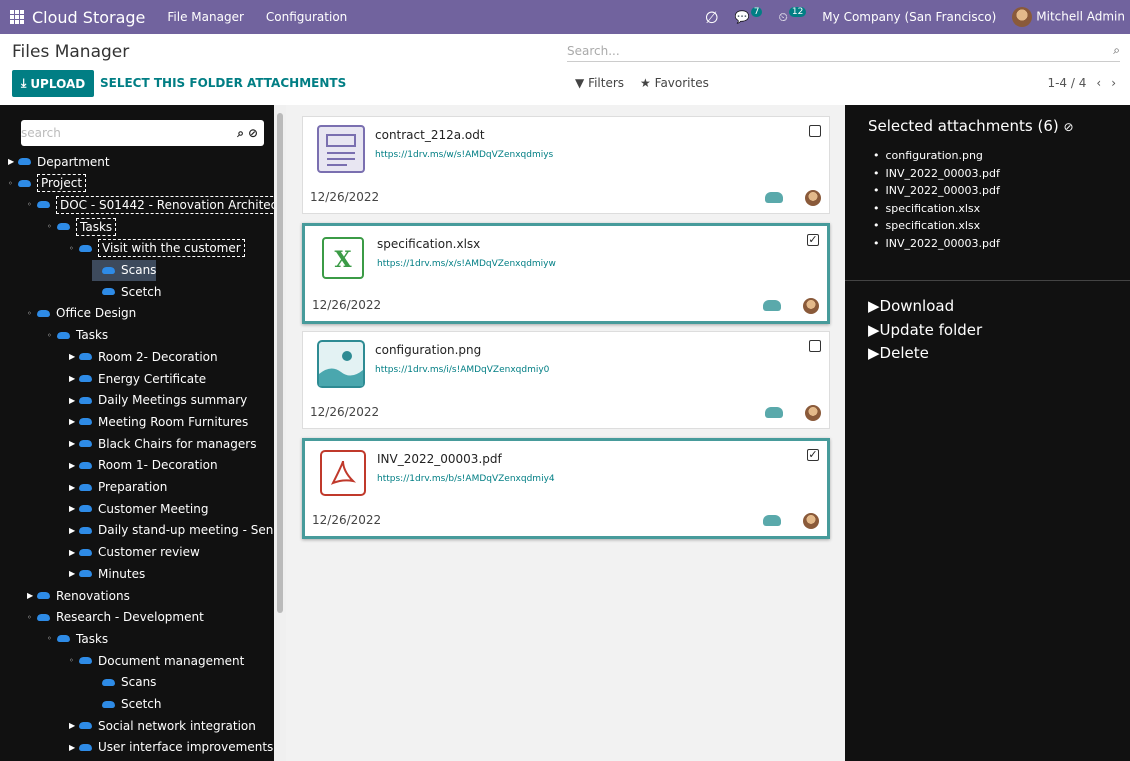  Describe the element at coordinates (177, 725) in the screenshot. I see `tree-item-label: Social network integration` at that location.